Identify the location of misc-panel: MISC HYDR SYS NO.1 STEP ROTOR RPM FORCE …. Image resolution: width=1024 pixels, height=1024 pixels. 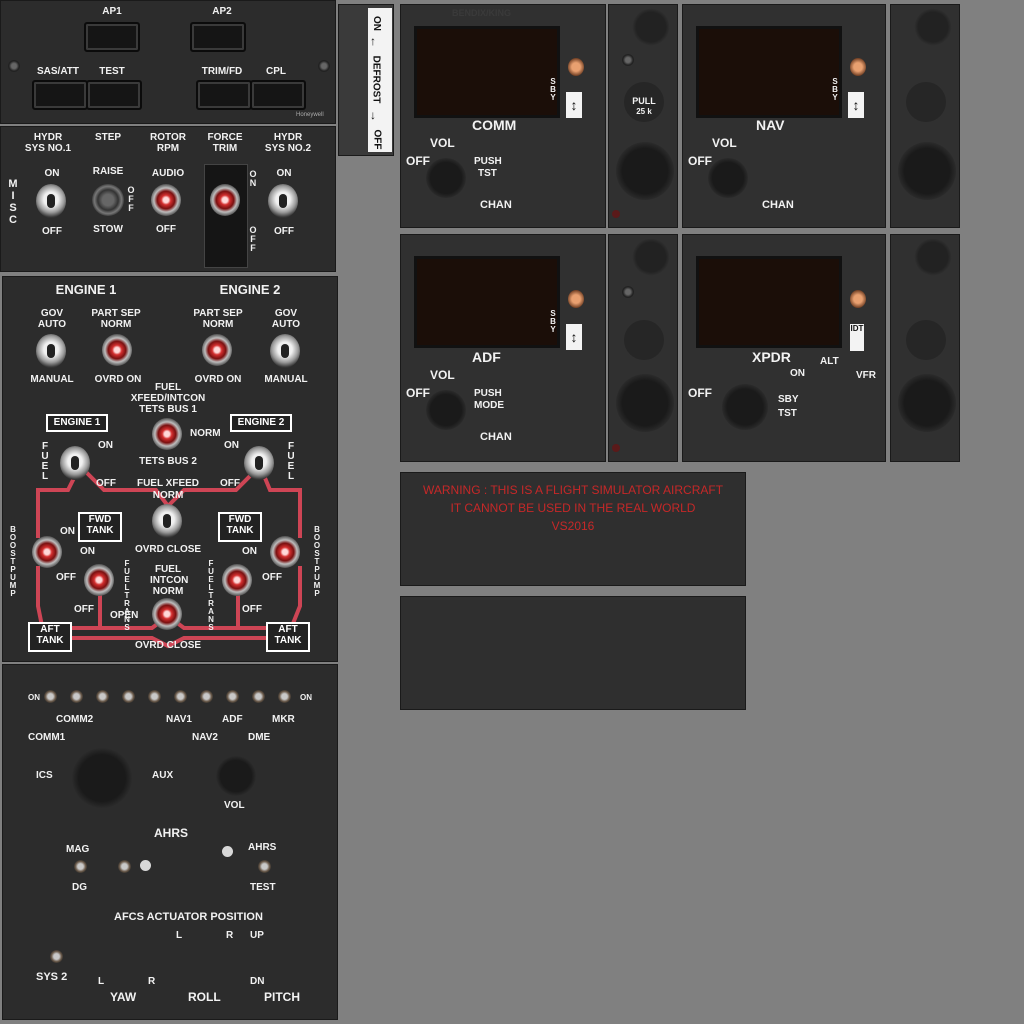
(168, 199).